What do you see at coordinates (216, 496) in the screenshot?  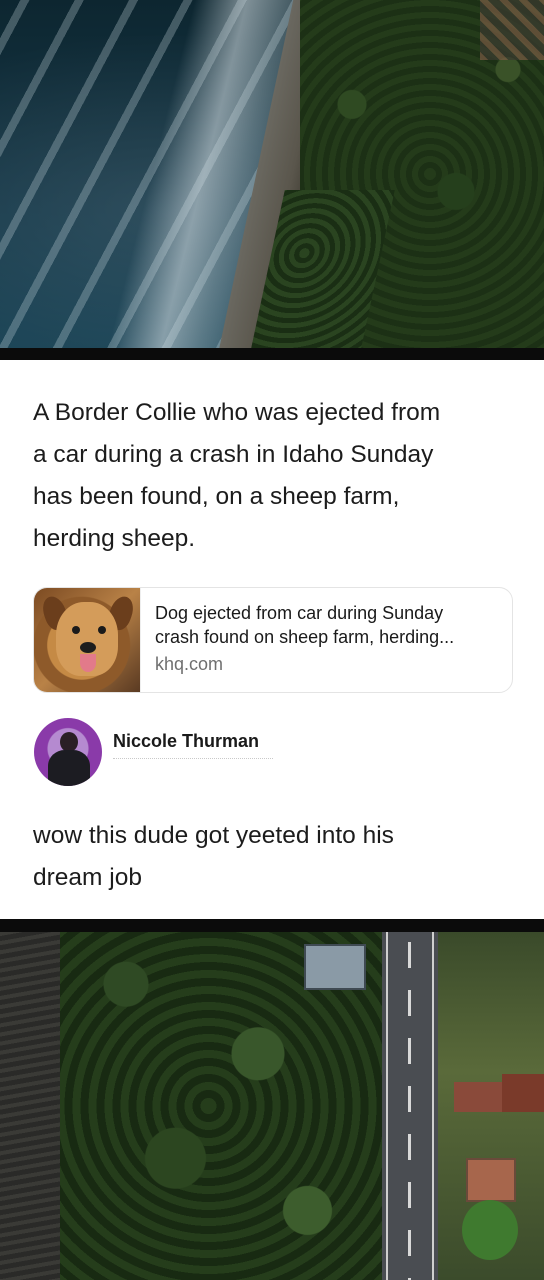 I see `post-text-line: has been found, on a sheep farm,` at bounding box center [216, 496].